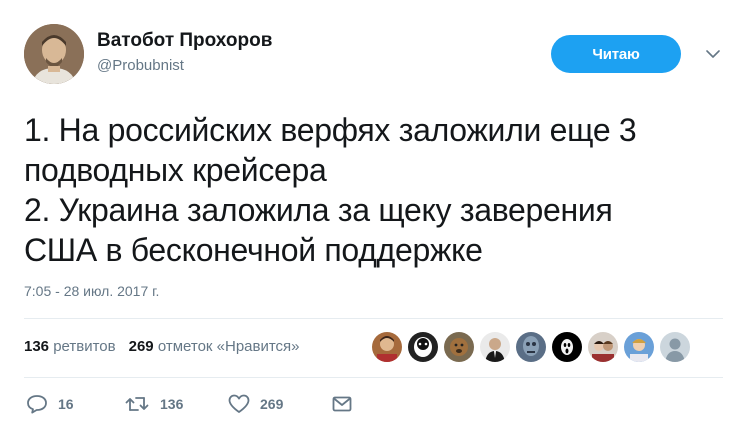 This screenshot has height=424, width=735. I want to click on reply-count: 16, so click(66, 404).